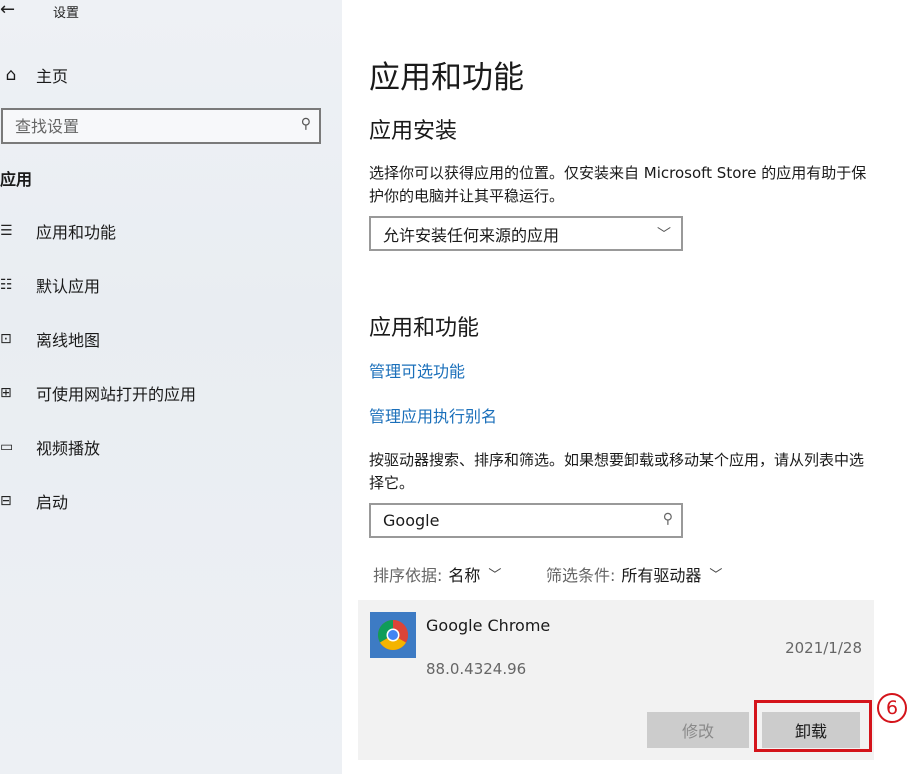  Describe the element at coordinates (698, 730) in the screenshot. I see `modify-button: 修改` at that location.